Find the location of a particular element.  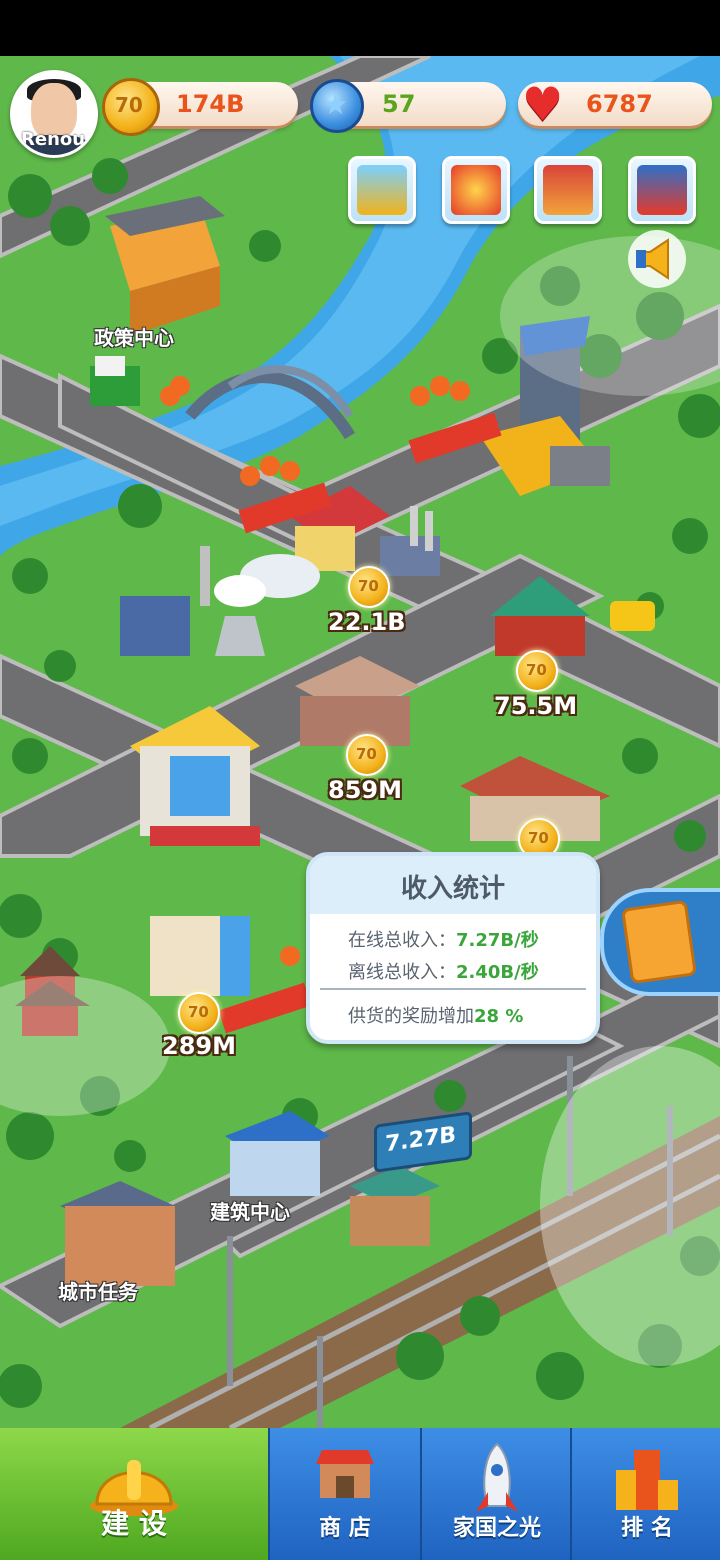

offline-income-value: 2.40B/秒 is located at coordinates (497, 972).